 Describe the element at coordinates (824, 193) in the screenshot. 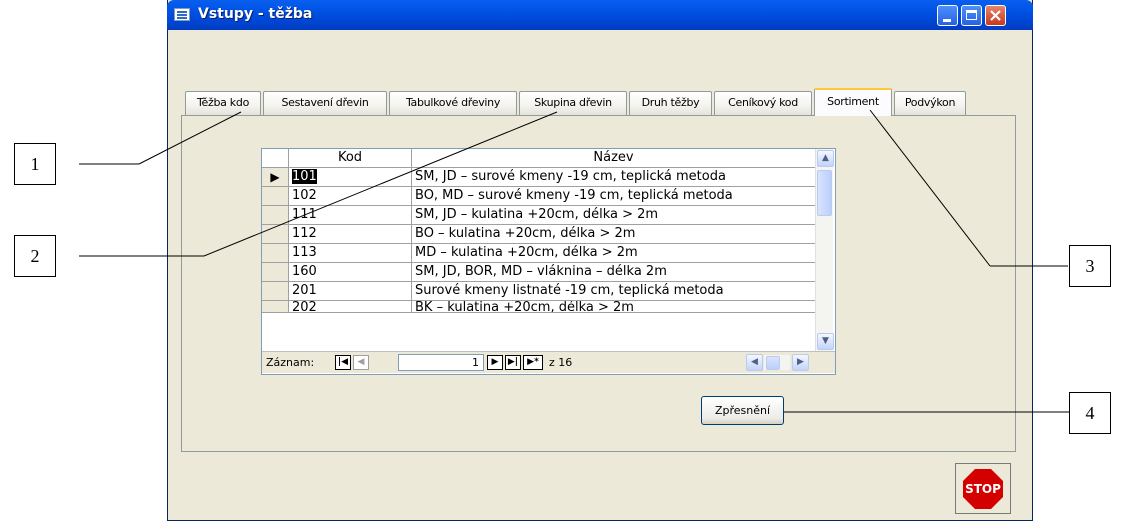

I see `vertical-scroll-thumb` at that location.